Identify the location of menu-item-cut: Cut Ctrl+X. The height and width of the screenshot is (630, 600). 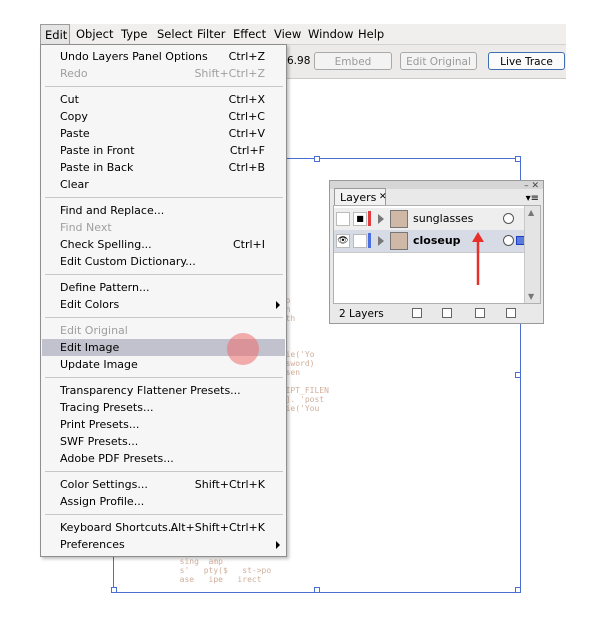
(163, 99).